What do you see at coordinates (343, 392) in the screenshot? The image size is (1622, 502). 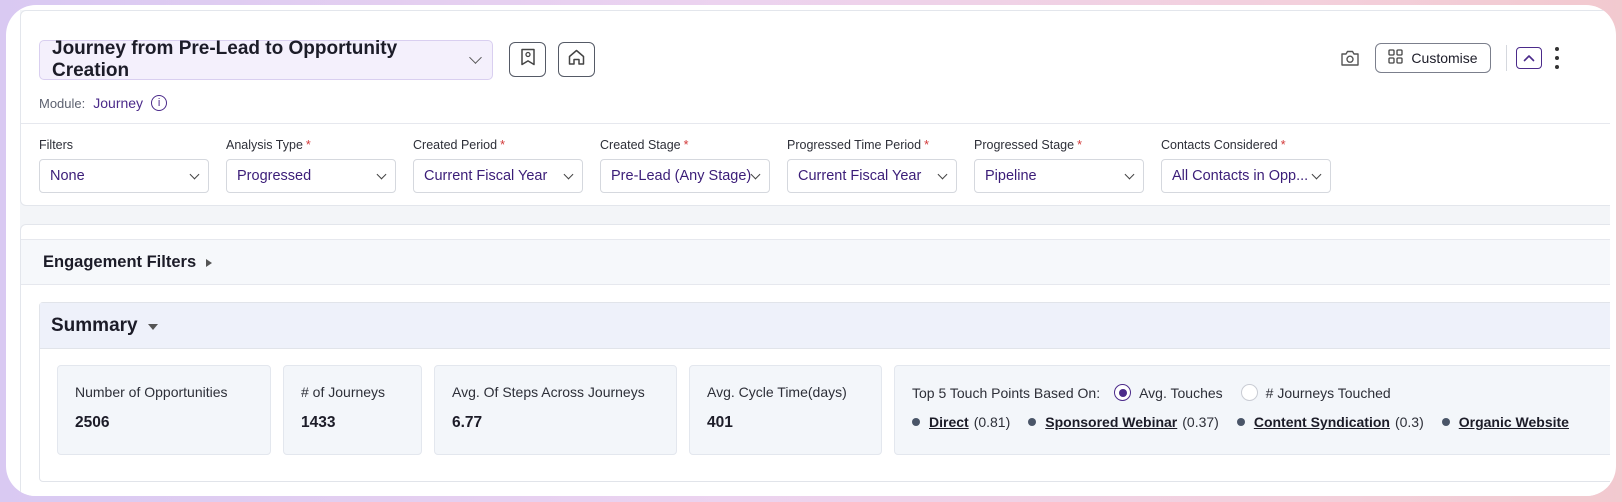 I see `metric-label: # of Journeys` at bounding box center [343, 392].